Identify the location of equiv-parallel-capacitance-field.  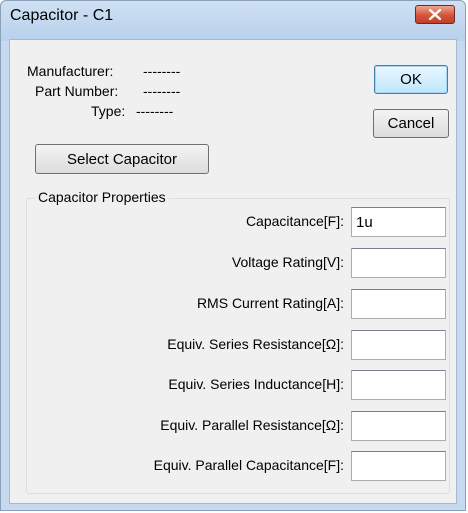
(398, 466).